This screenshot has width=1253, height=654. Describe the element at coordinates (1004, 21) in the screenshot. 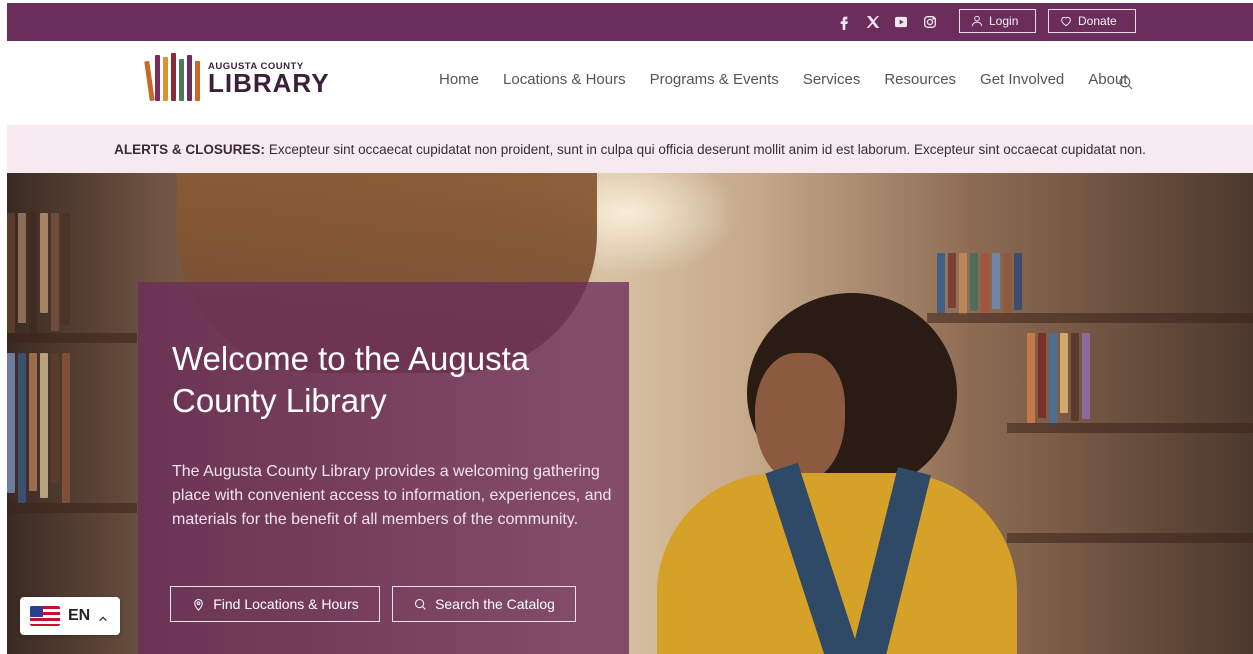

I see `login-label: Login` at that location.